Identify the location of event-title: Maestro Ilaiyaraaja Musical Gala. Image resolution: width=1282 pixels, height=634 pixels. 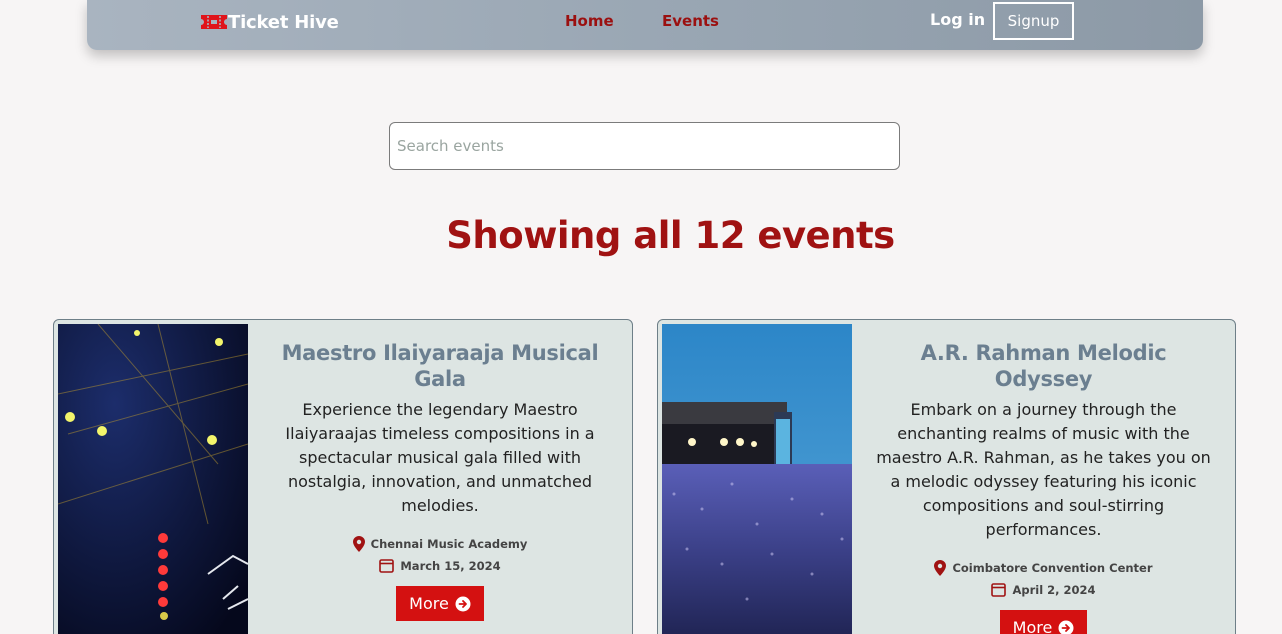
(440, 366).